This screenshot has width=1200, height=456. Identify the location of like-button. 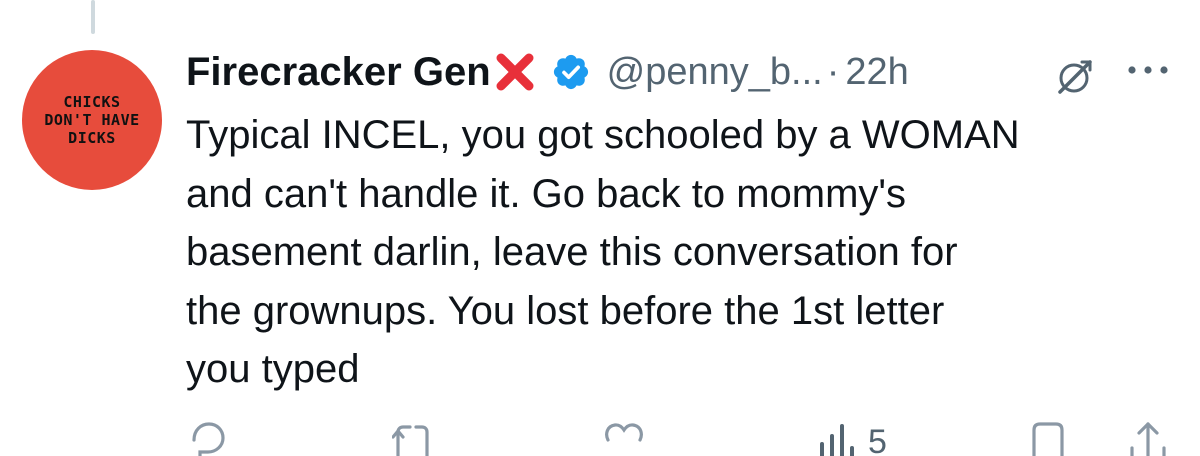
(624, 437).